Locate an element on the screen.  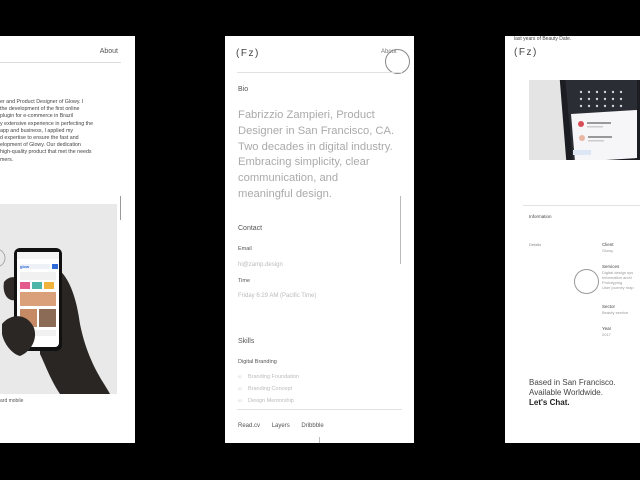
time-label: Time is located at coordinates (244, 281).